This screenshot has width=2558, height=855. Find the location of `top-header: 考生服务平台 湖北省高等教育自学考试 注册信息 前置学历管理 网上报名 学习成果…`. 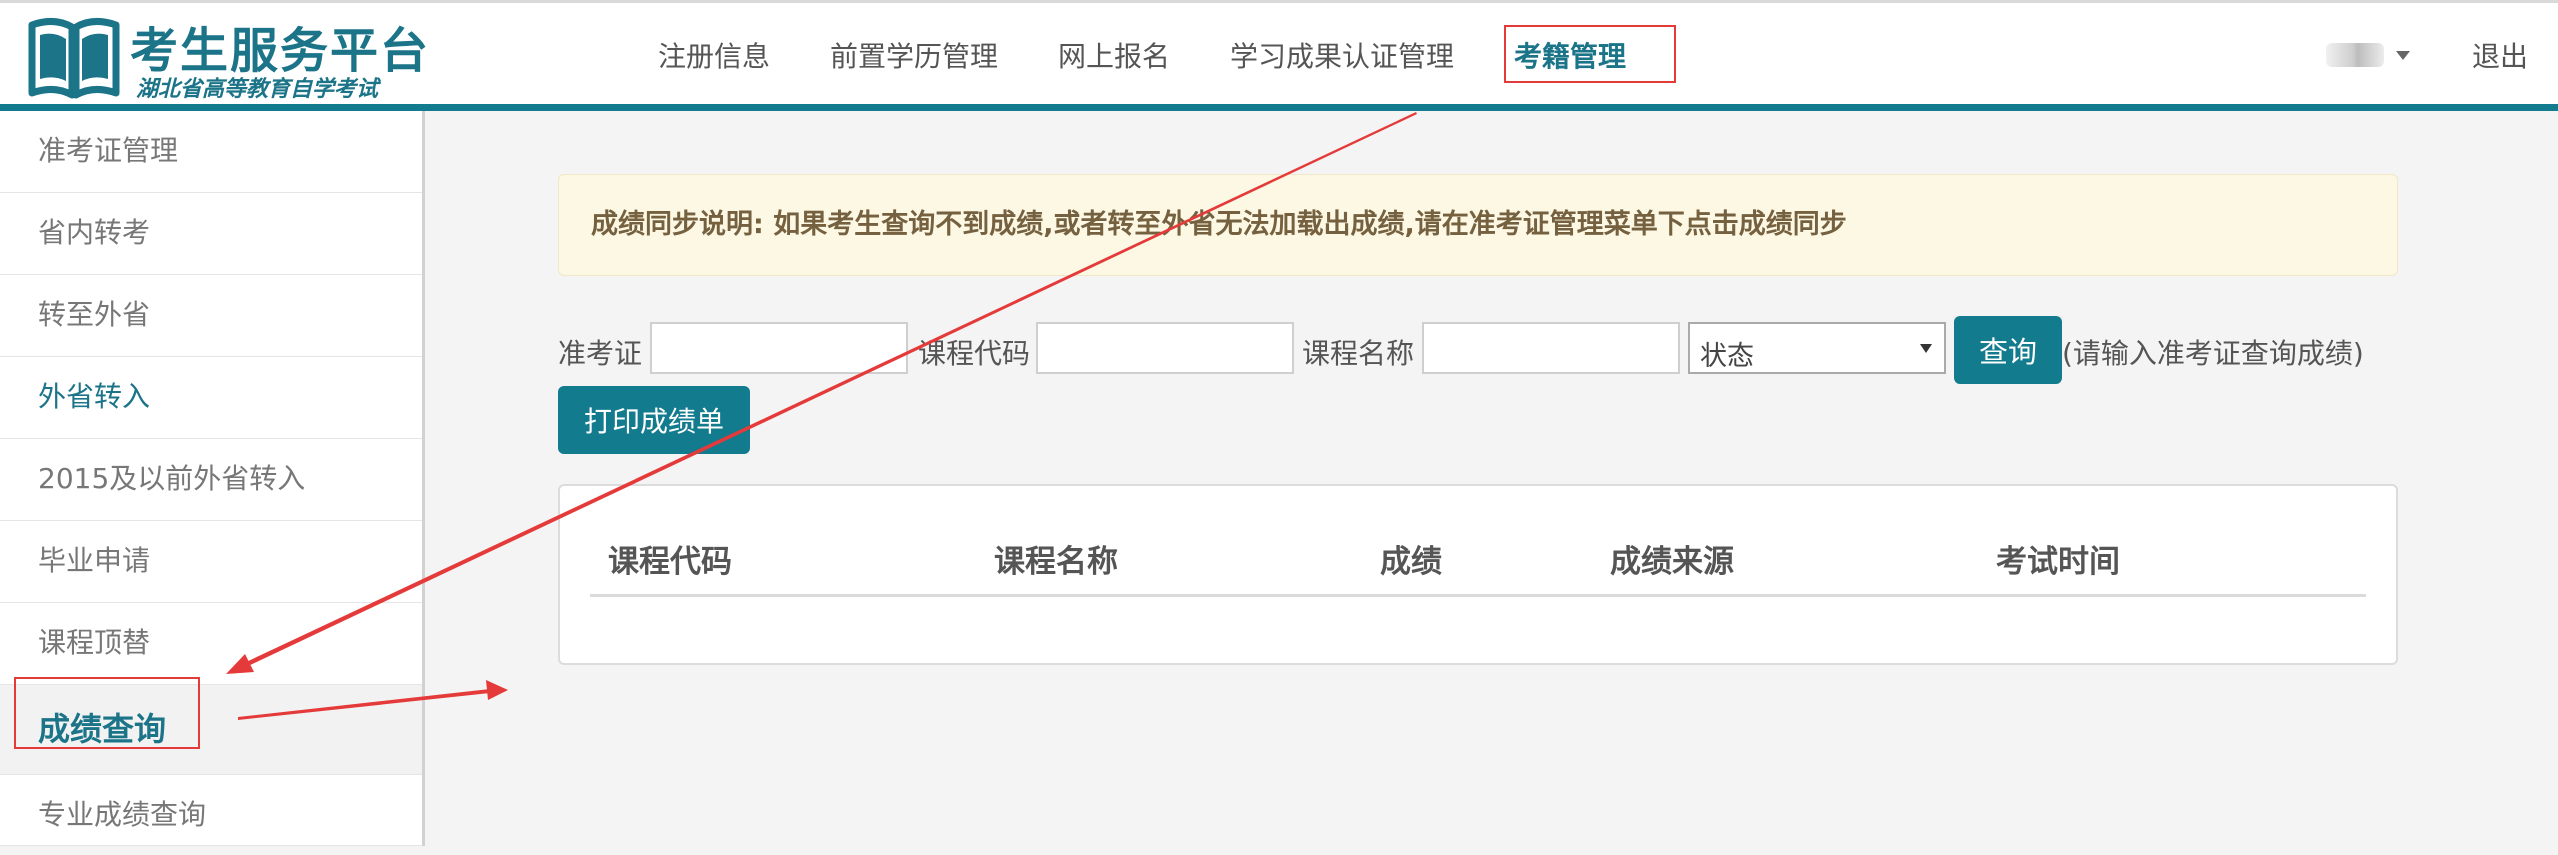

top-header: 考生服务平台 湖北省高等教育自学考试 注册信息 前置学历管理 网上报名 学习成果… is located at coordinates (1279, 52).